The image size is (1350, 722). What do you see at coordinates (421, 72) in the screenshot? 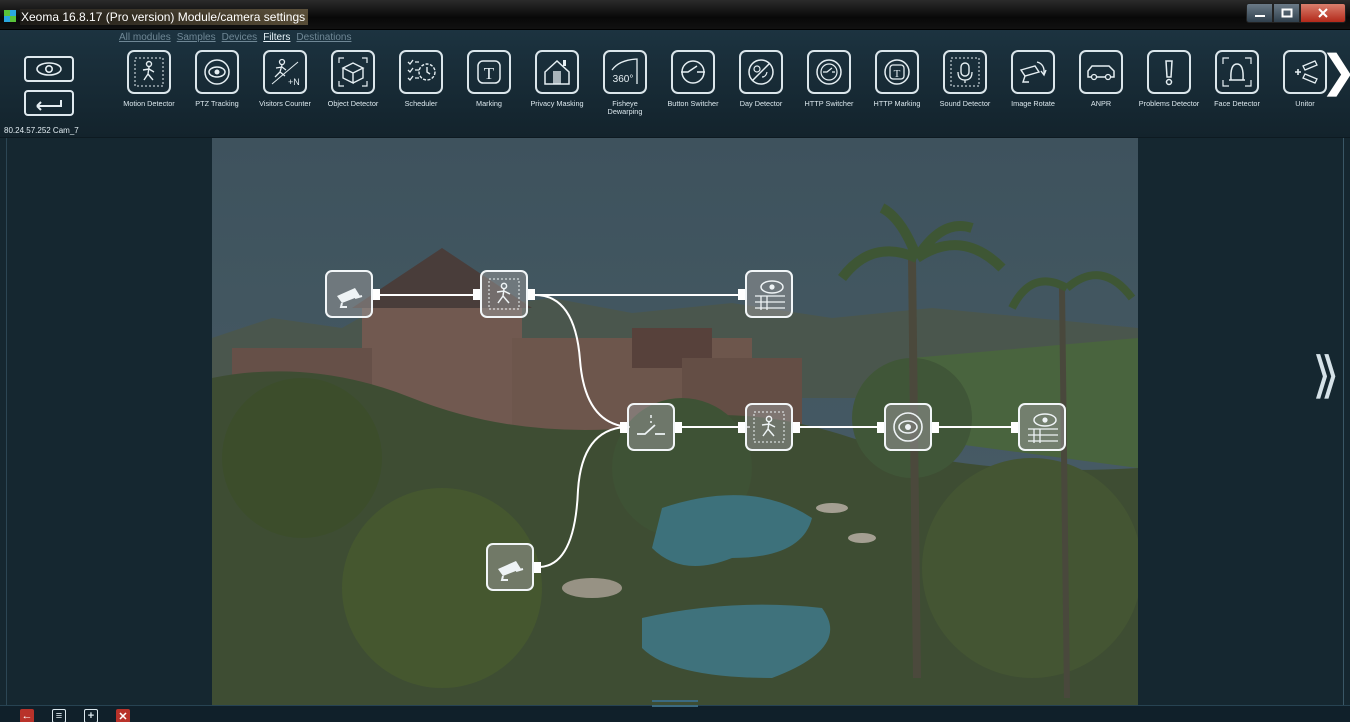
I see `scheduler-icon` at bounding box center [421, 72].